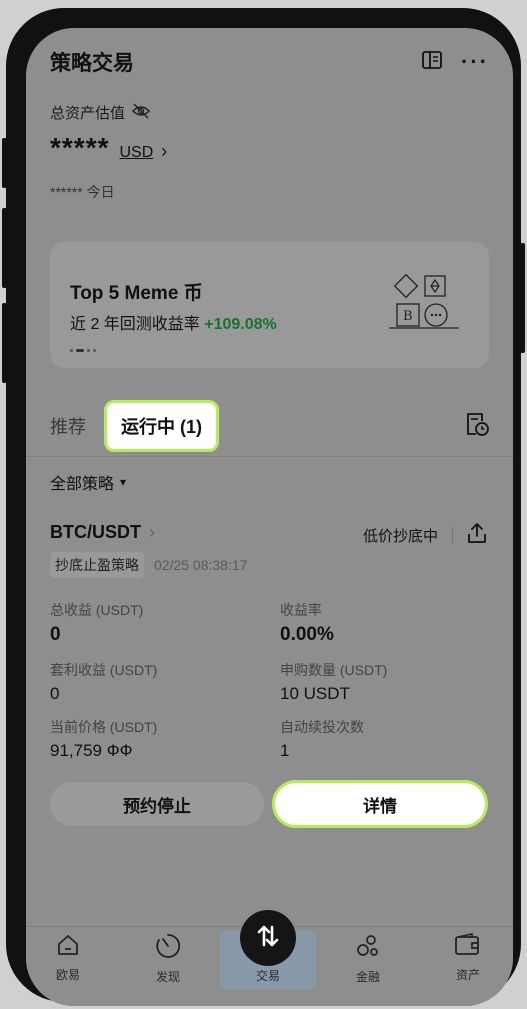  What do you see at coordinates (80, 147) in the screenshot?
I see `masked-balance: *****` at bounding box center [80, 147].